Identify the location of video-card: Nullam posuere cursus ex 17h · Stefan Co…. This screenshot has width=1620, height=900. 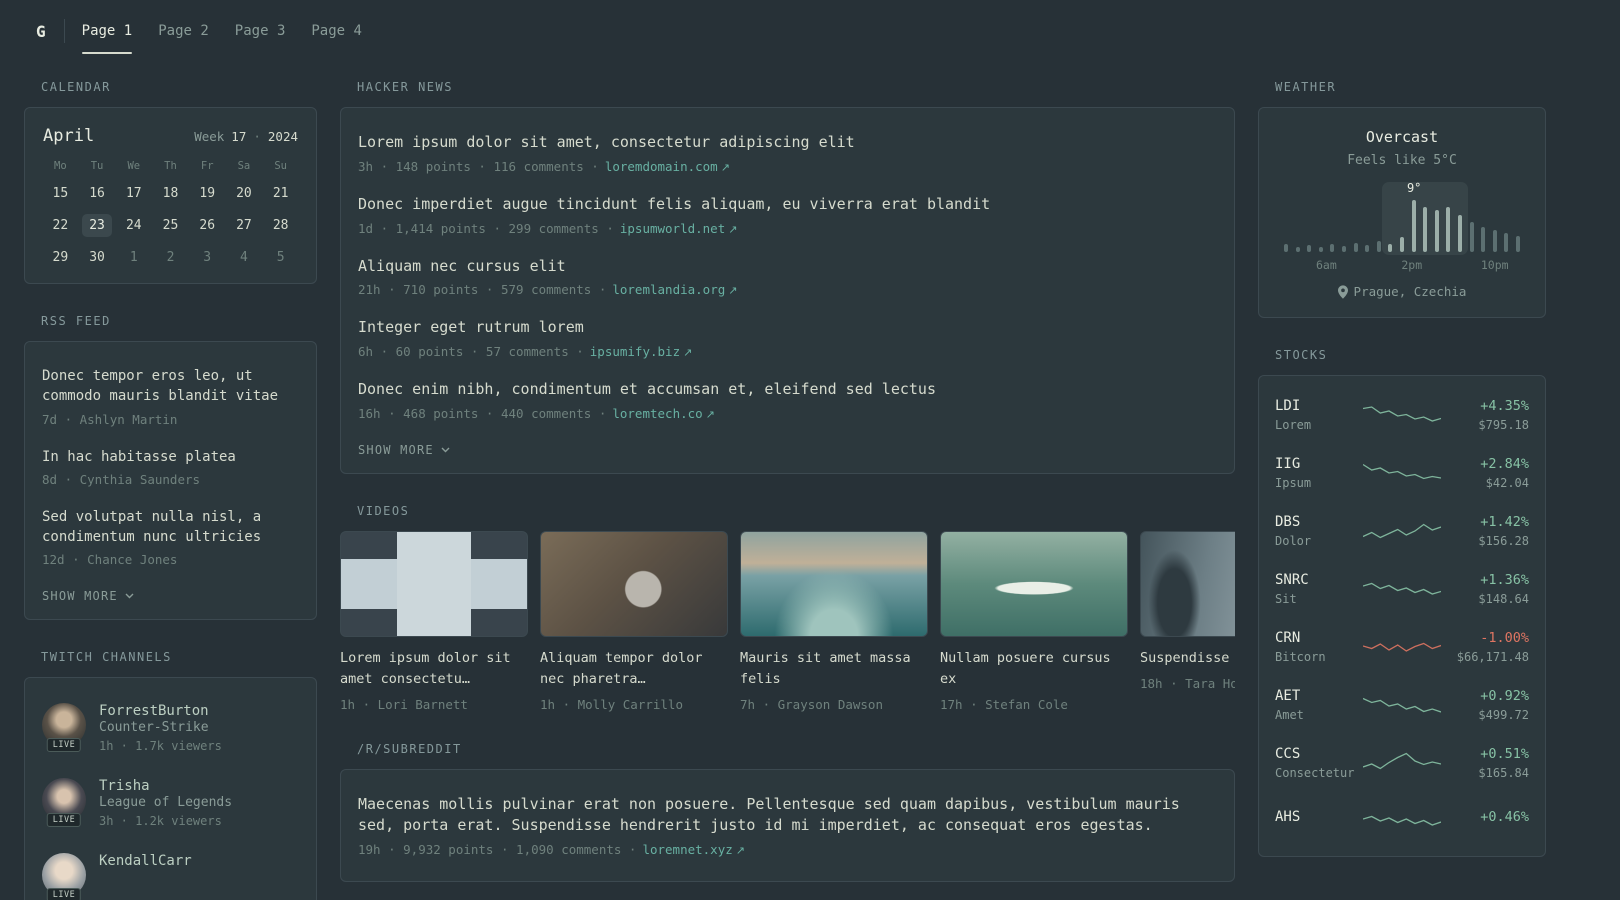
(1034, 621).